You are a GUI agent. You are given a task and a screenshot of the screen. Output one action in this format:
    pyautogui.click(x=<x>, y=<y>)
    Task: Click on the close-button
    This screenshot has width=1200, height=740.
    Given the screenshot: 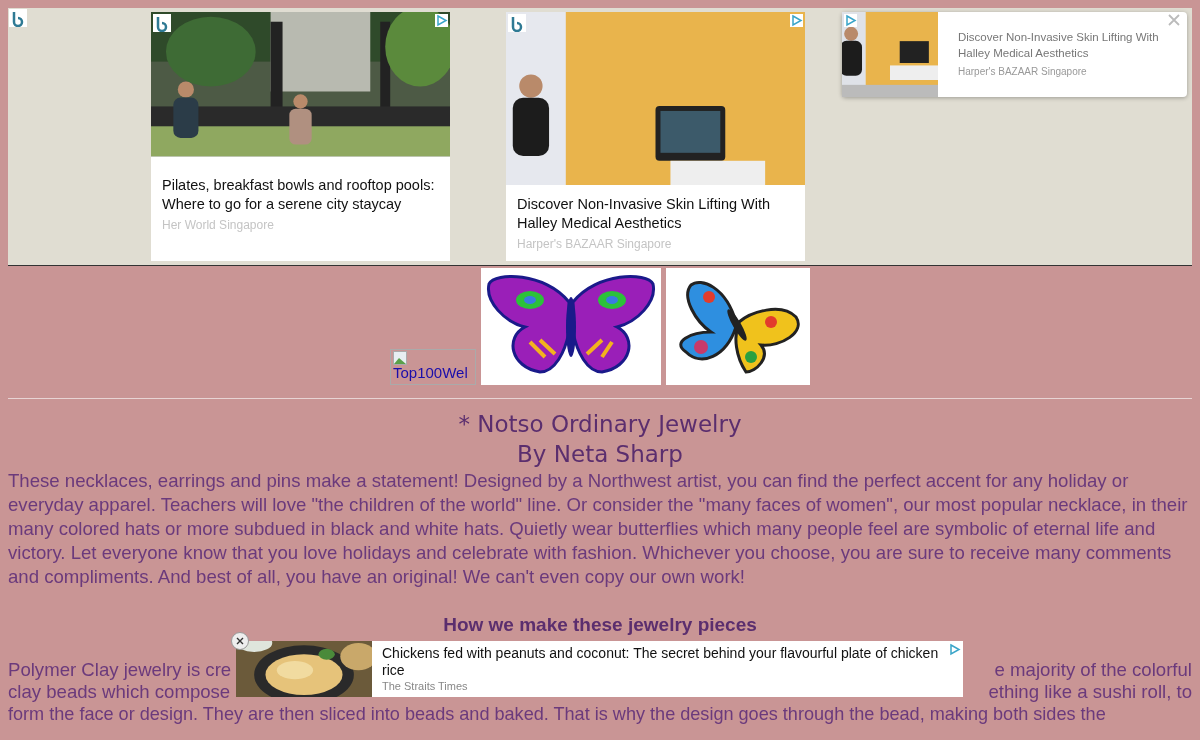 What is the action you would take?
    pyautogui.click(x=240, y=641)
    